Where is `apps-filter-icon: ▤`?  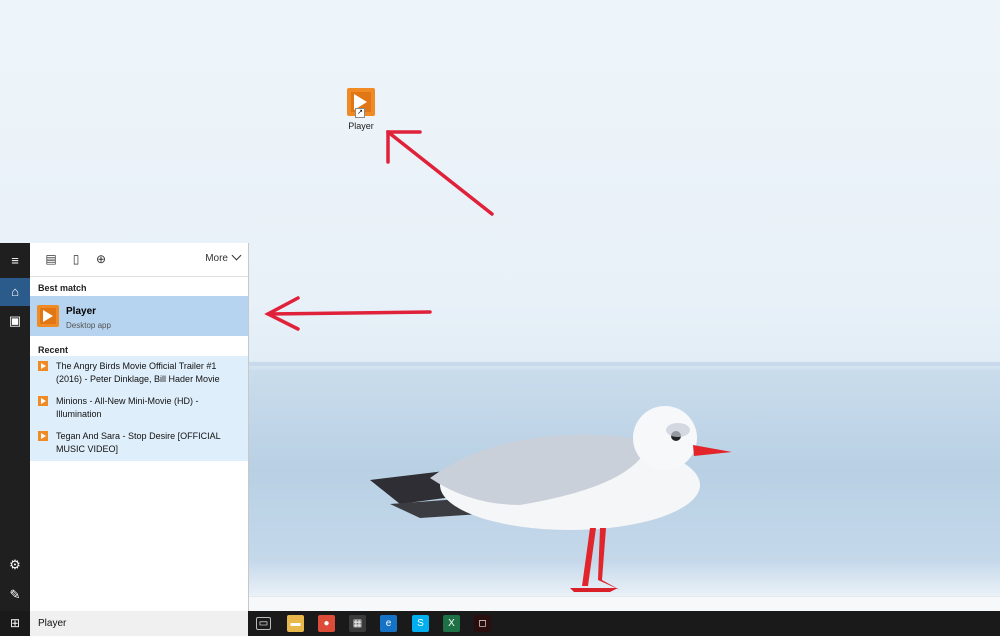
apps-filter-icon: ▤ is located at coordinates (51, 259).